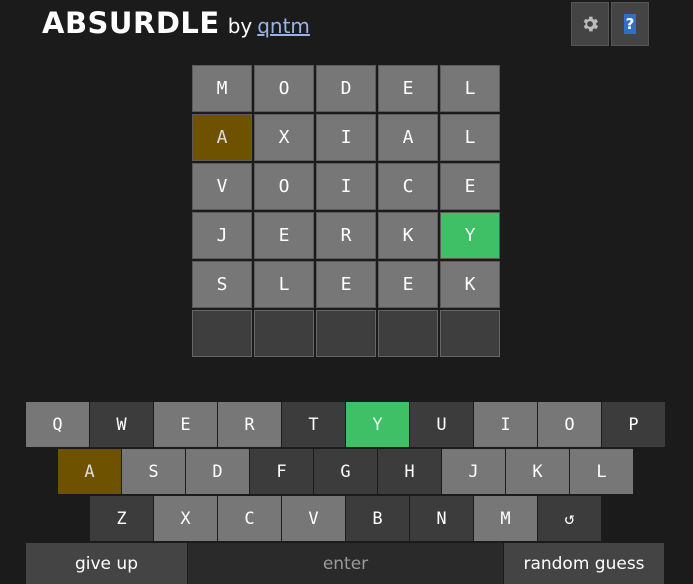 This screenshot has width=693, height=584. I want to click on key-label: V, so click(313, 518).